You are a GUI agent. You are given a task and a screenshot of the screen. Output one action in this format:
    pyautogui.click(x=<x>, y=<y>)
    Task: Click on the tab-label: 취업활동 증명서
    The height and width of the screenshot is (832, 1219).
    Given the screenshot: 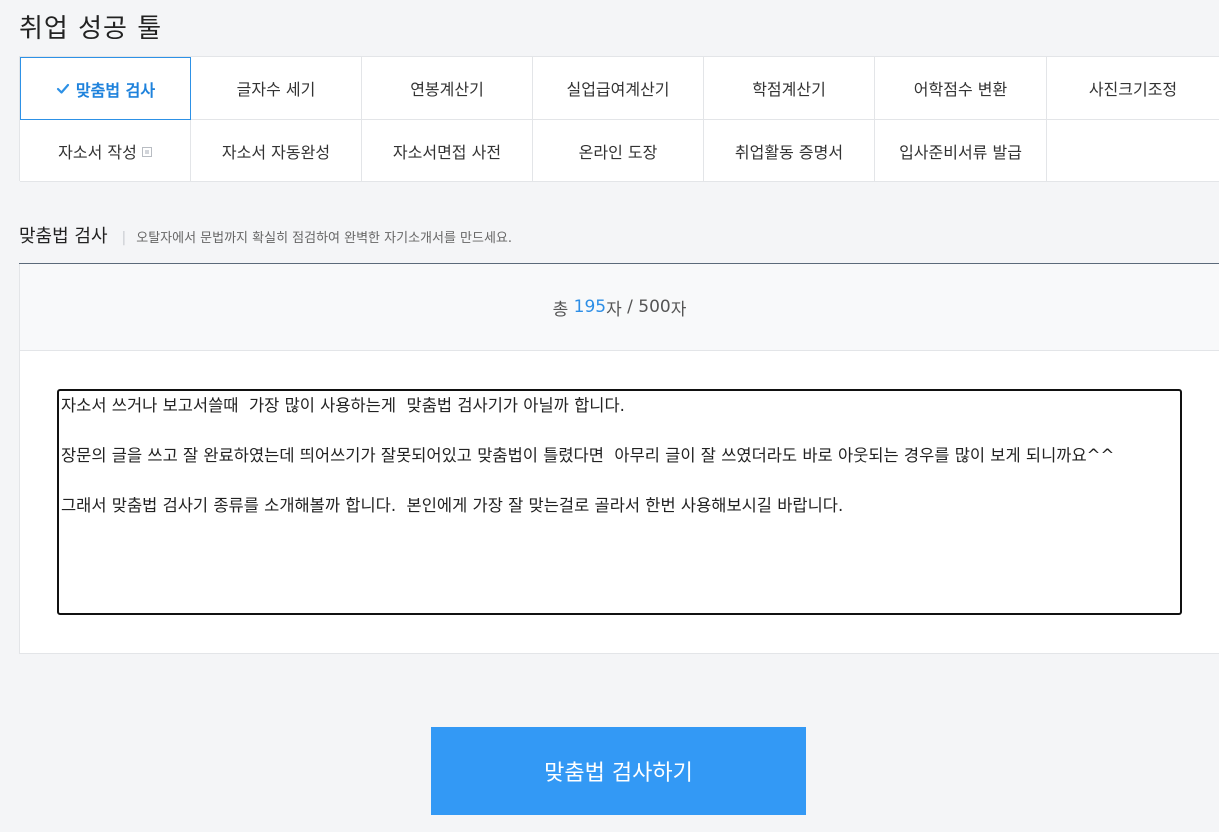 What is the action you would take?
    pyautogui.click(x=789, y=152)
    